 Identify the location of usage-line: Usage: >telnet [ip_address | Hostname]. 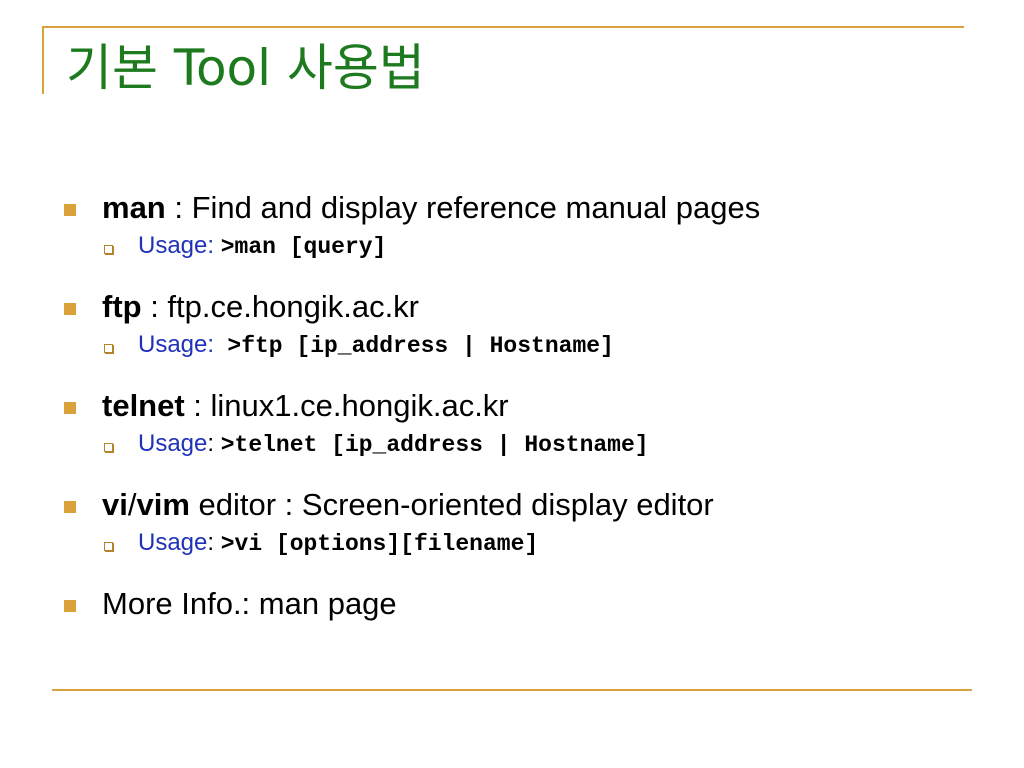
(527, 444).